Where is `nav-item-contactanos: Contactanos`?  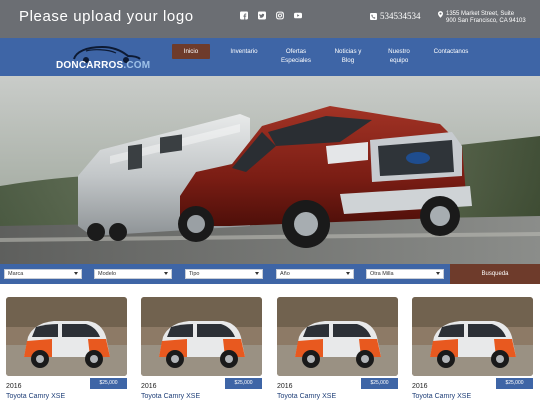
nav-item-contactanos: Contactanos is located at coordinates (451, 51).